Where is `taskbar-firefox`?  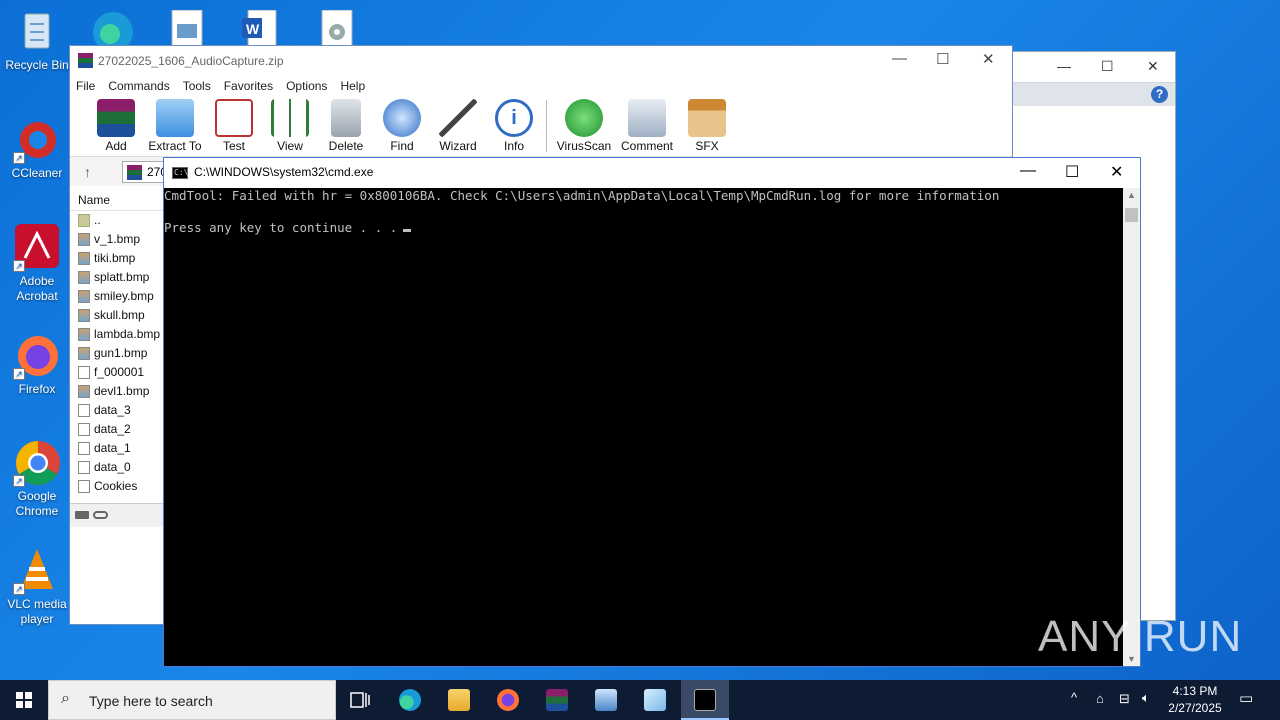 taskbar-firefox is located at coordinates (508, 700).